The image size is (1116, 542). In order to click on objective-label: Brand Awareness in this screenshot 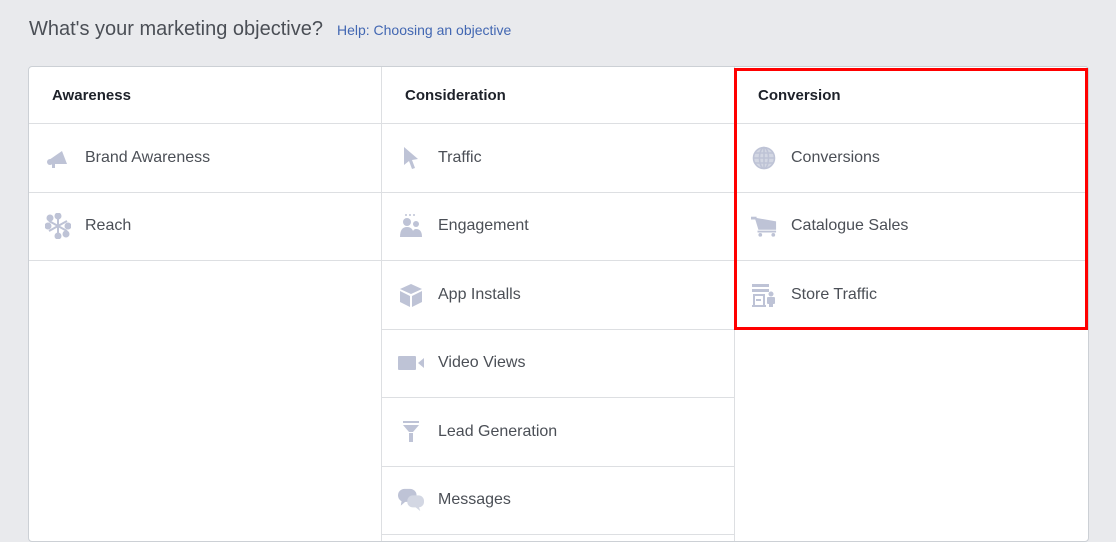, I will do `click(148, 157)`.